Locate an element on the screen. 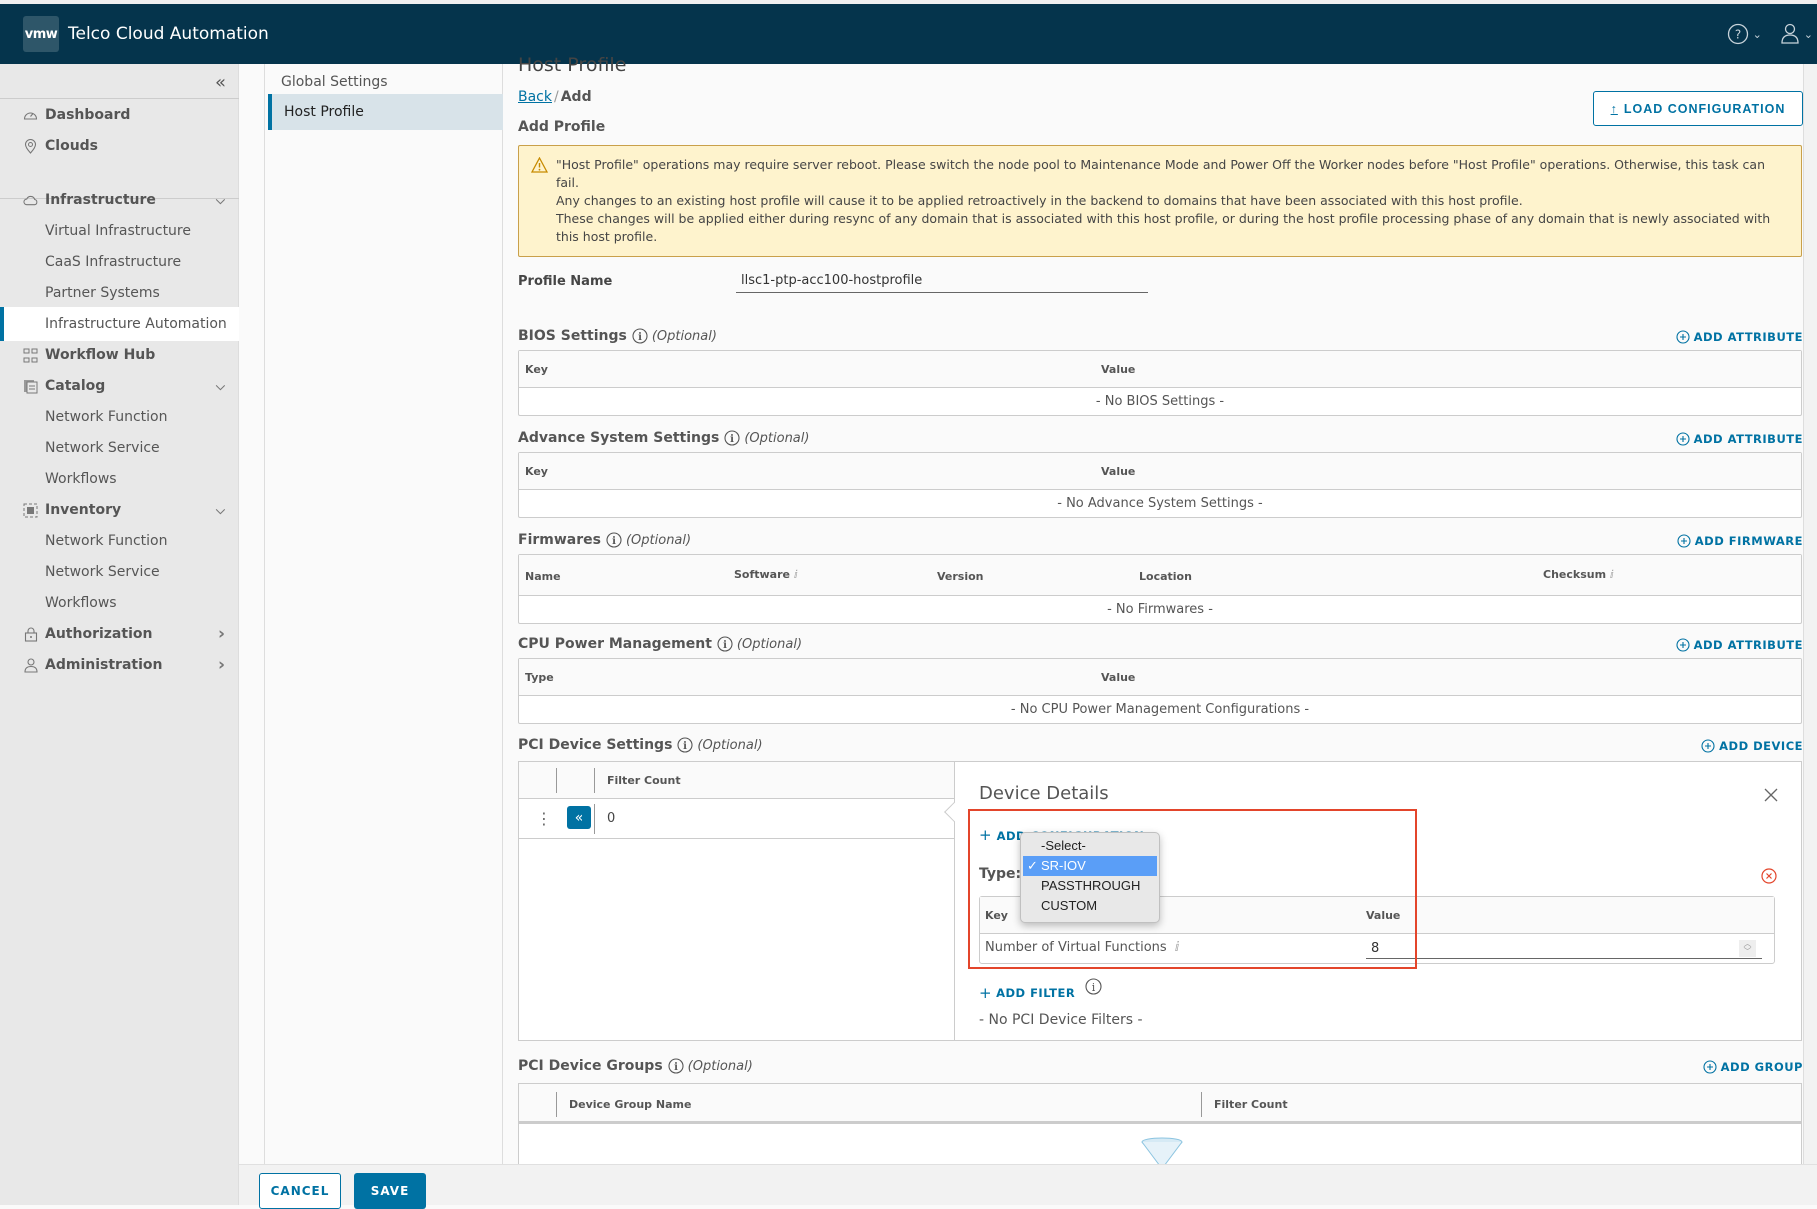  sidebar-item-virtual-infrastructure: Virtual Infrastructure is located at coordinates (119, 231).